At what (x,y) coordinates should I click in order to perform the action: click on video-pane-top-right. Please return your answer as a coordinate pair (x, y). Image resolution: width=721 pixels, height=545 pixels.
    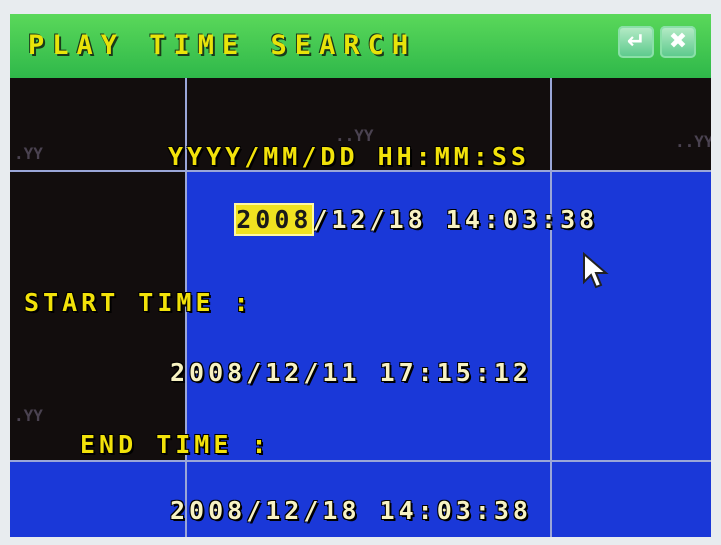
    Looking at the image, I should click on (630, 124).